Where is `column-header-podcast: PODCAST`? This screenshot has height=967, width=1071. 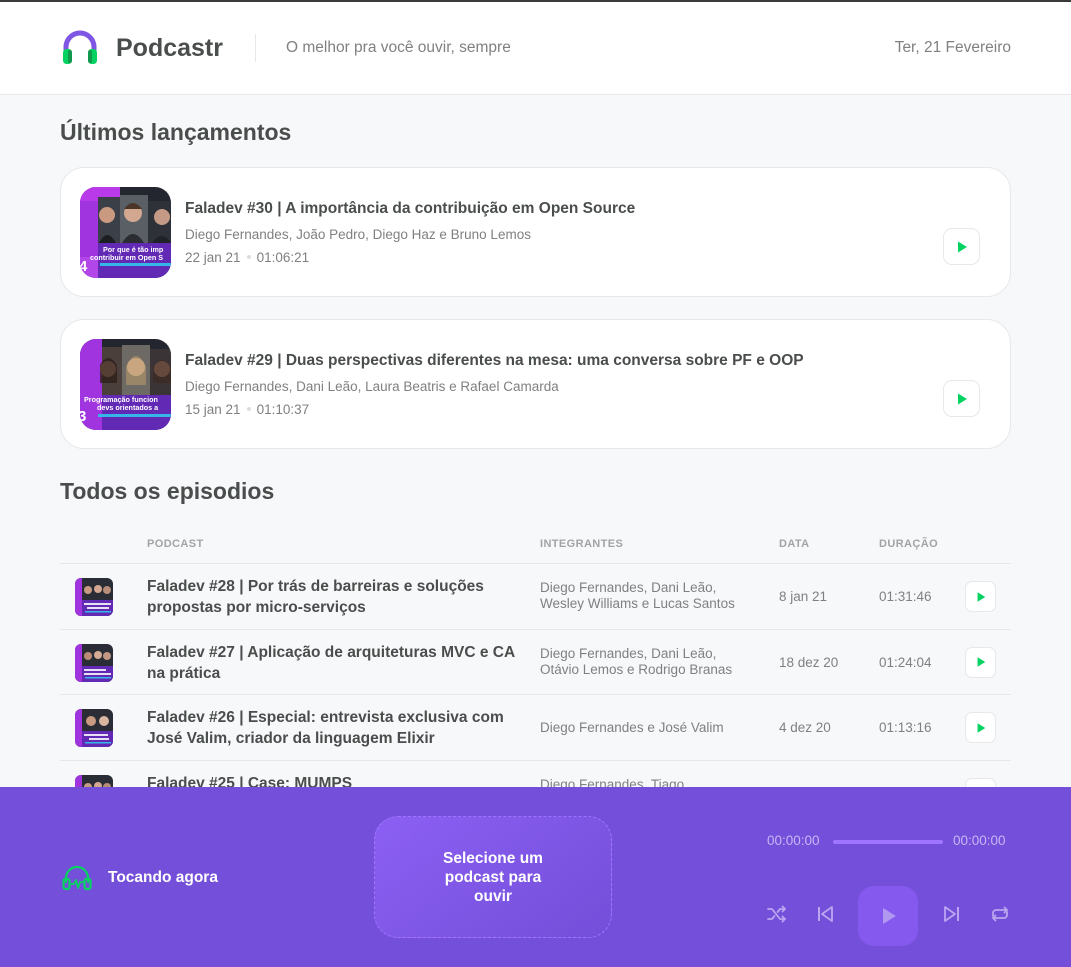
column-header-podcast: PODCAST is located at coordinates (175, 544).